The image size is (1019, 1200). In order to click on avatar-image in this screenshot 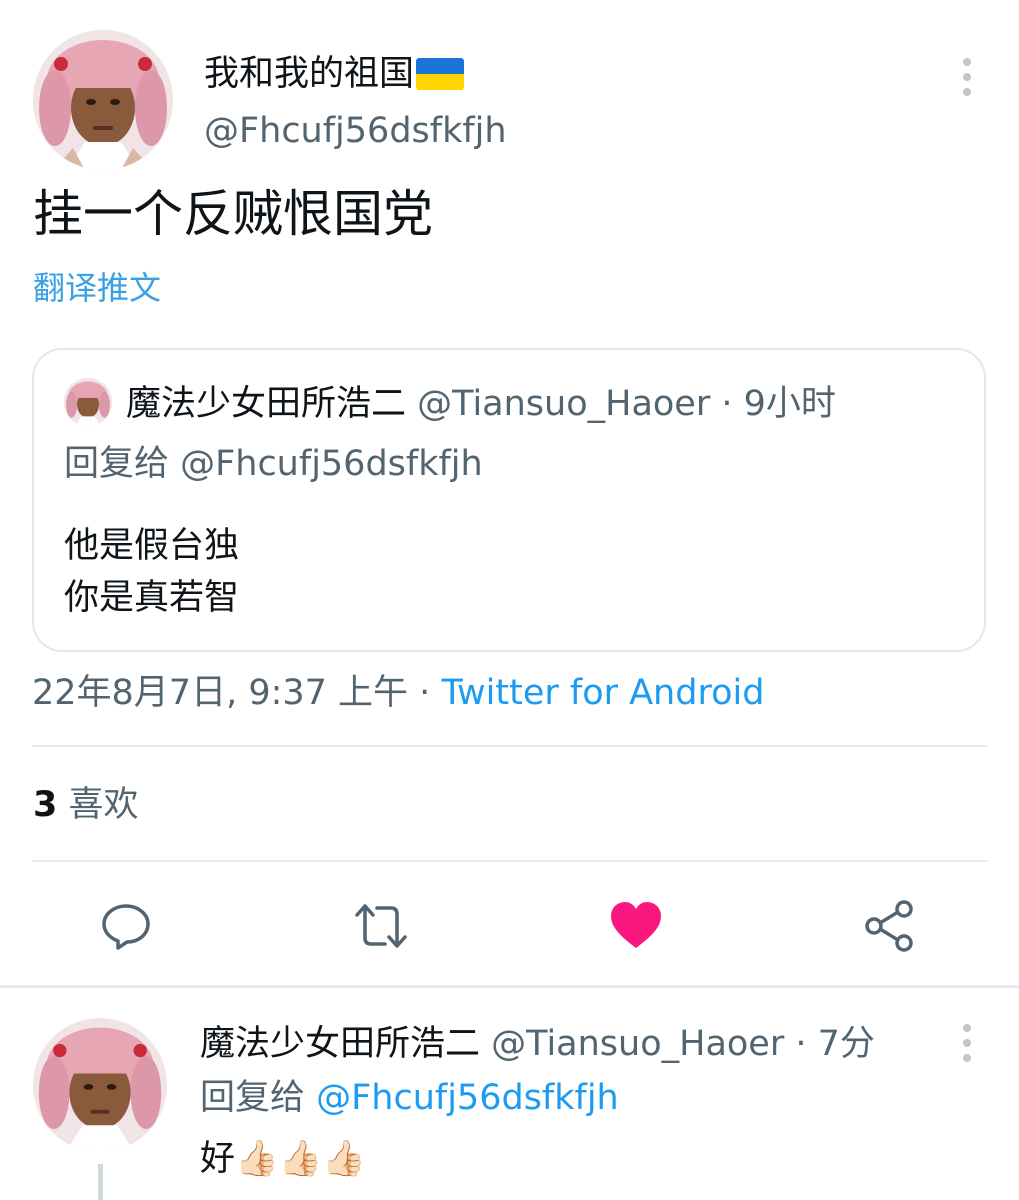, I will do `click(103, 100)`.